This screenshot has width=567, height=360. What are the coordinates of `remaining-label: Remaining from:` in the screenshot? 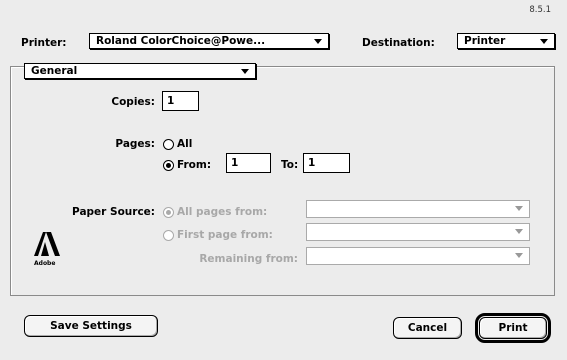 It's located at (248, 259).